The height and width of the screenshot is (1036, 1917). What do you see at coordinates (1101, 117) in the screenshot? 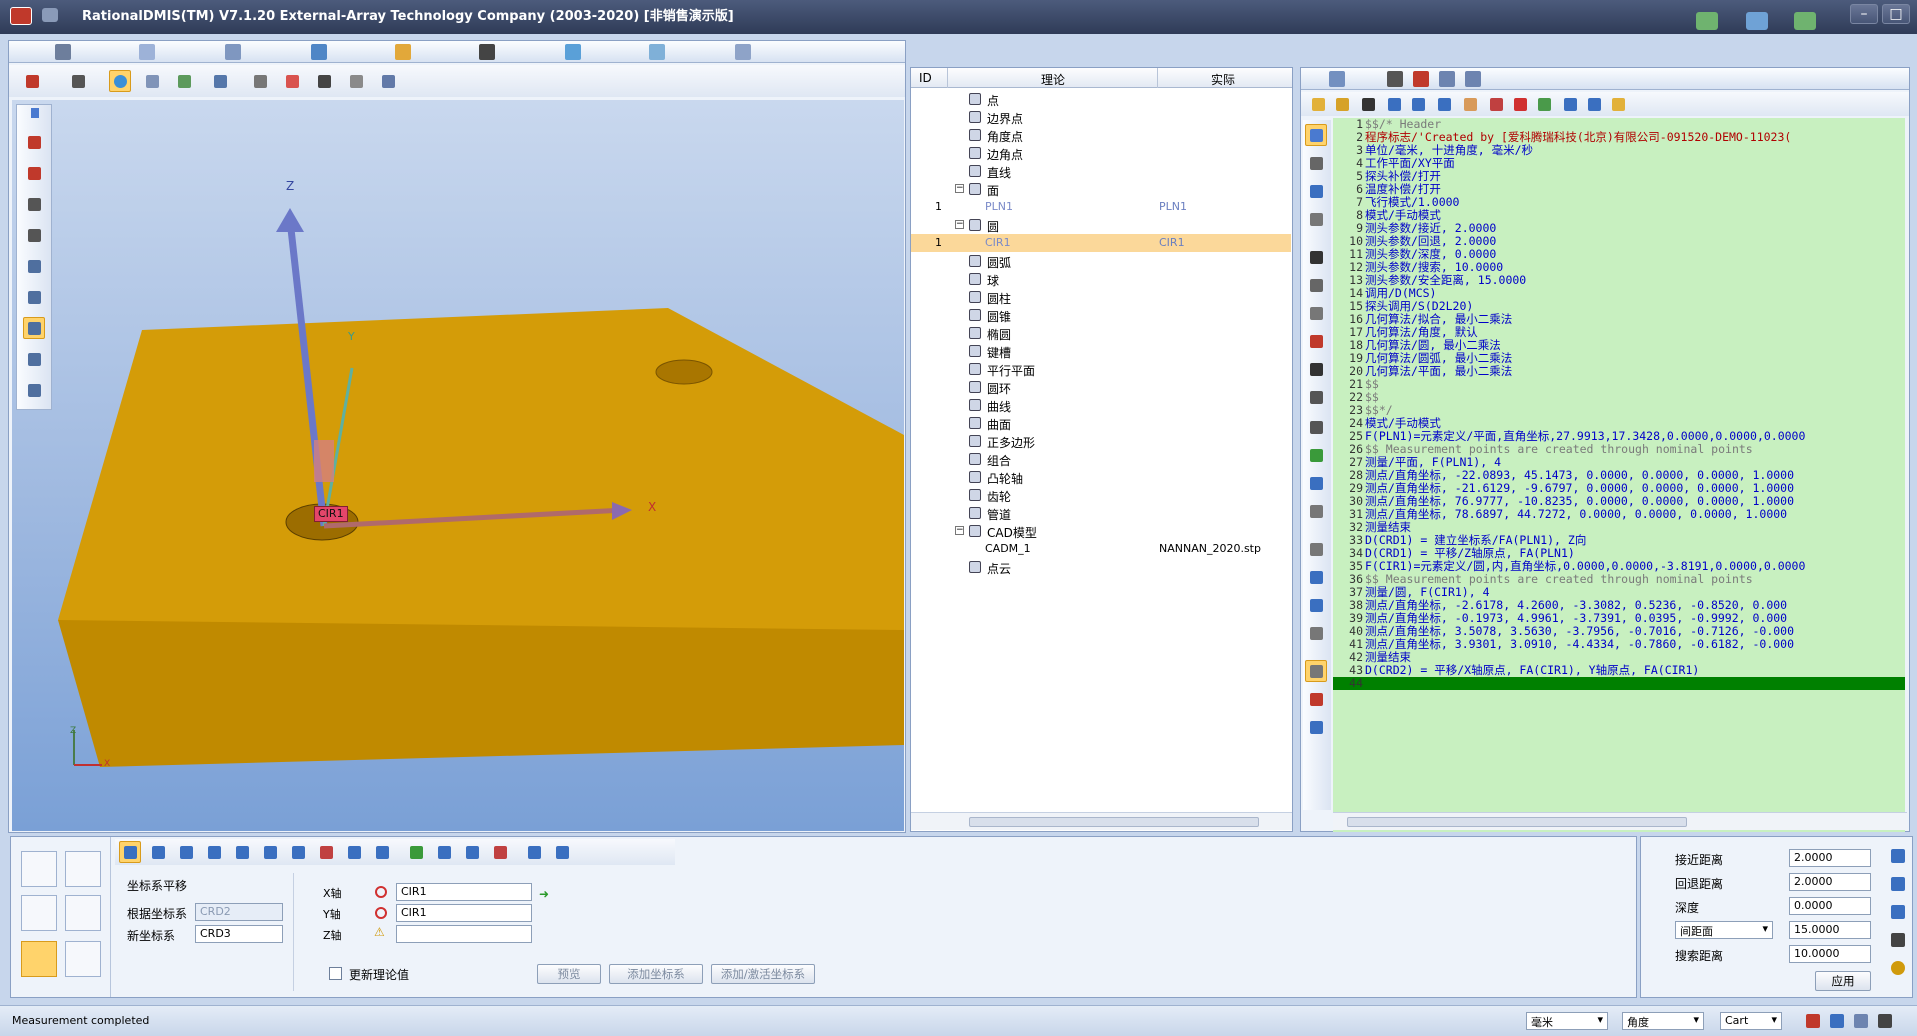
I see `tree-row: 边界点` at bounding box center [1101, 117].